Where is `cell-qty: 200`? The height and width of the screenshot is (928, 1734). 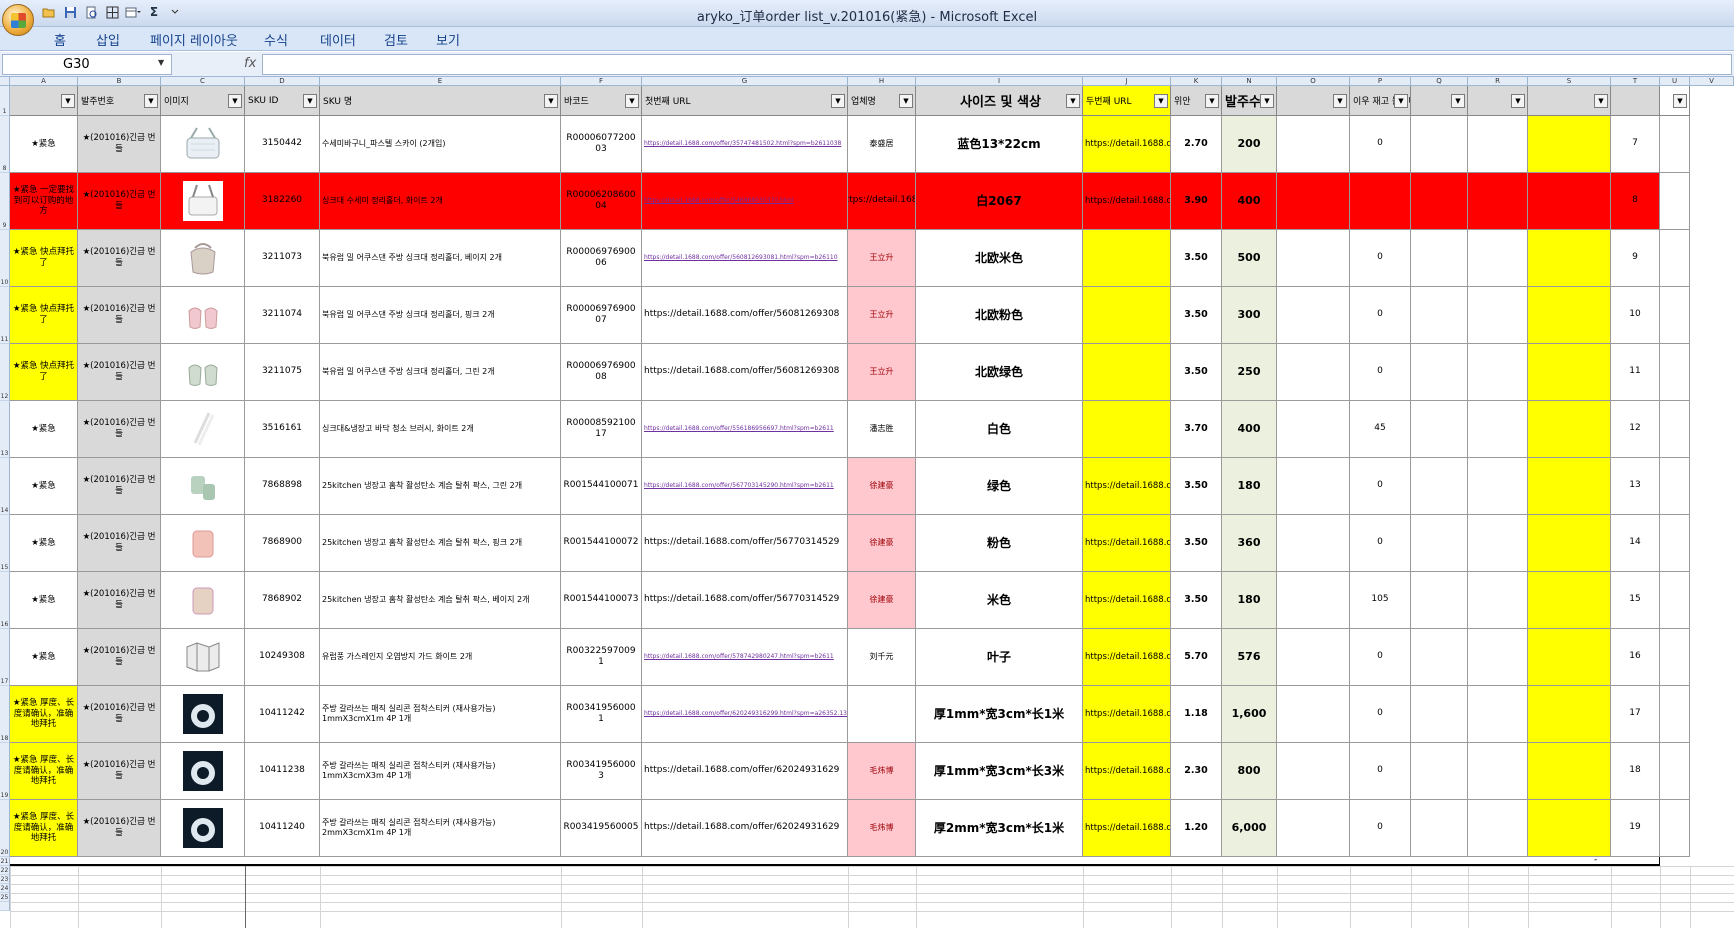 cell-qty: 200 is located at coordinates (1249, 144).